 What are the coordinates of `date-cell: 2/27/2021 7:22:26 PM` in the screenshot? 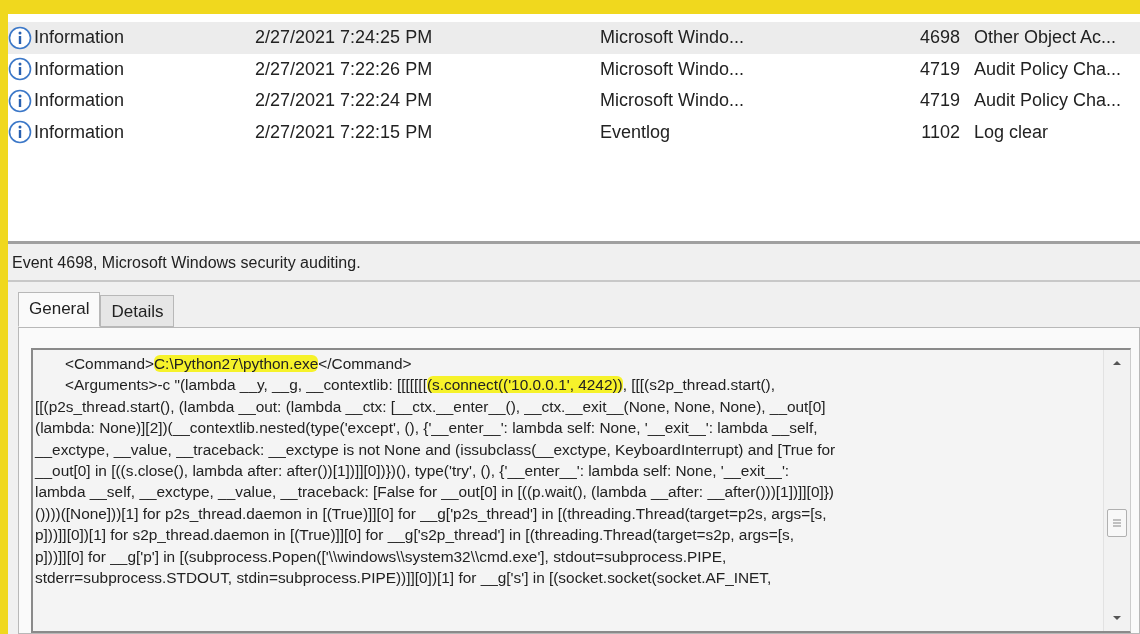 It's located at (344, 68).